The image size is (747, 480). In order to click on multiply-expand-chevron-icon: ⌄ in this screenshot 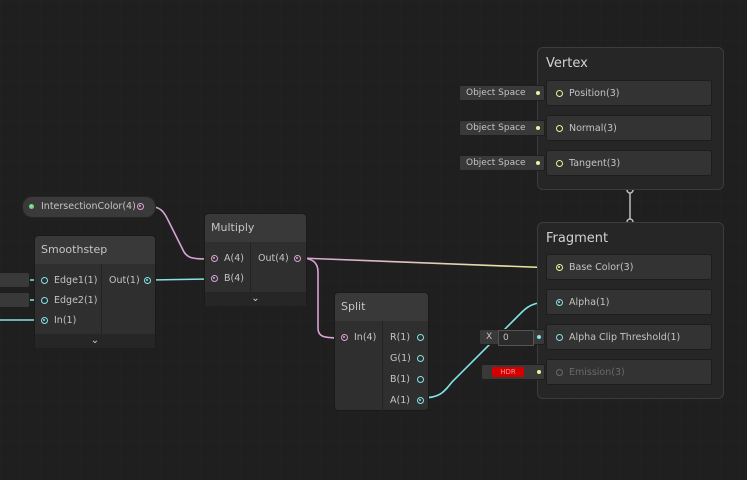, I will do `click(255, 299)`.